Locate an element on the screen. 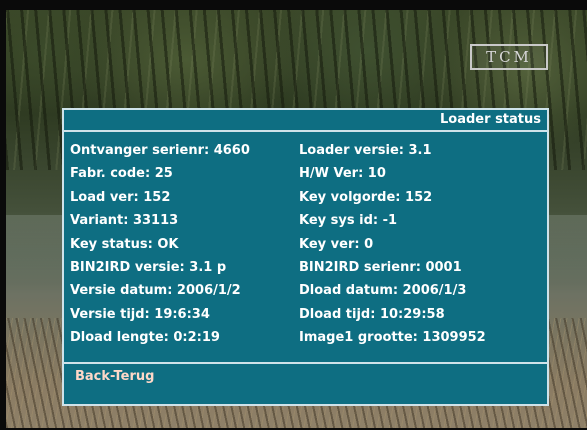  info-variant: Variant: 33113 is located at coordinates (124, 221).